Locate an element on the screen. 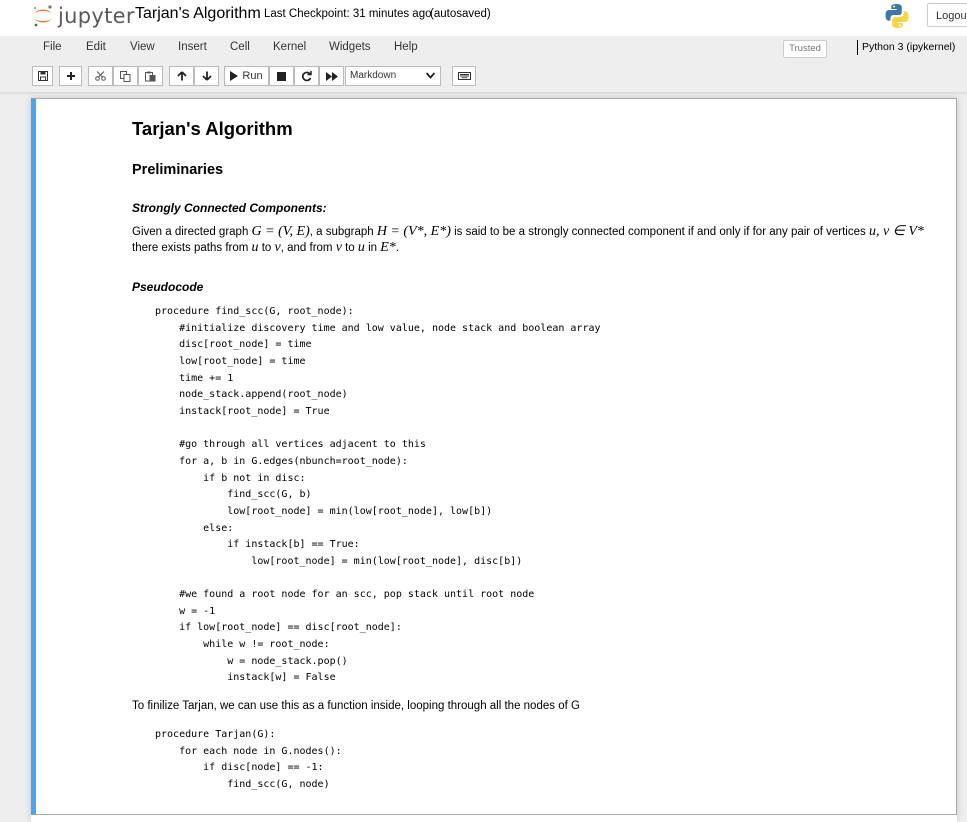 The image size is (967, 822). move-up-button is located at coordinates (181, 76).